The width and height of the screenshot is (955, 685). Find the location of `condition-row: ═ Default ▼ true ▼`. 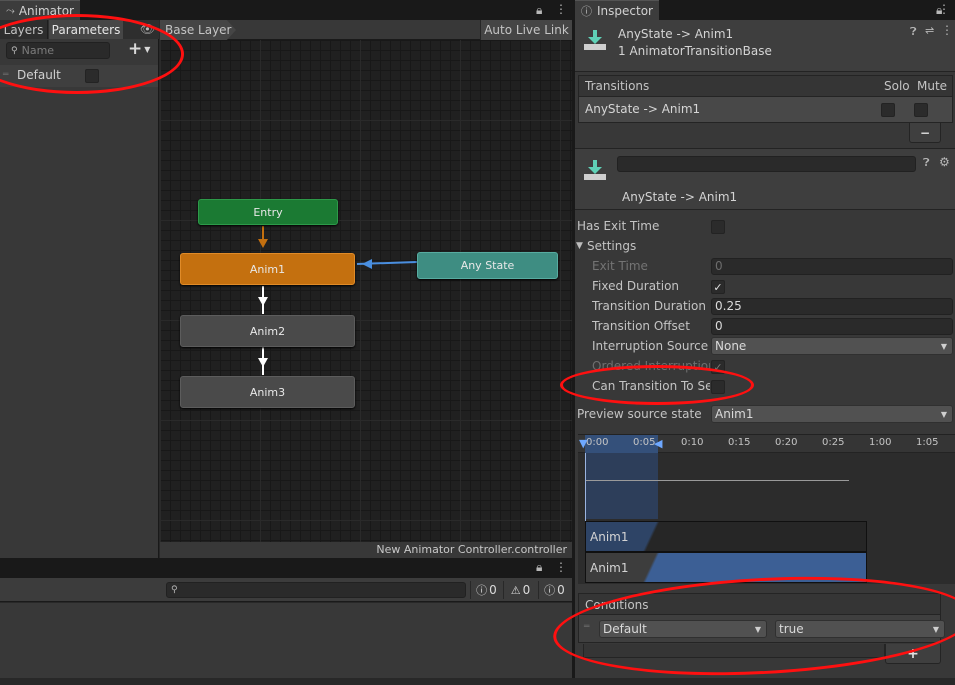

condition-row: ═ Default ▼ true ▼ is located at coordinates (761, 629).